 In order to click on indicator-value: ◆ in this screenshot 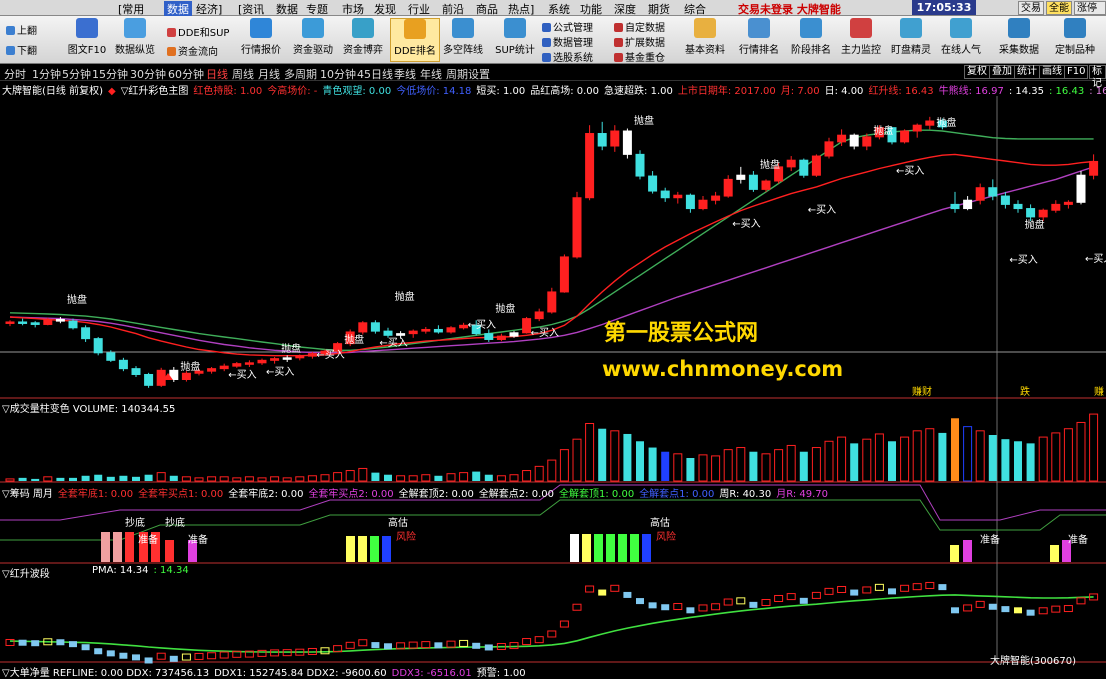, I will do `click(111, 91)`.